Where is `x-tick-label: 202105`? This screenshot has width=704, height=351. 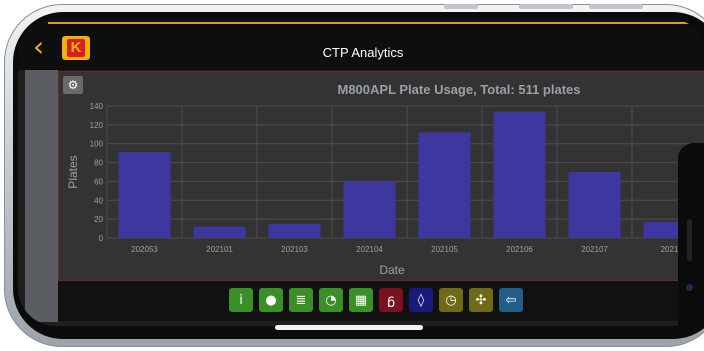
x-tick-label: 202105 is located at coordinates (444, 249).